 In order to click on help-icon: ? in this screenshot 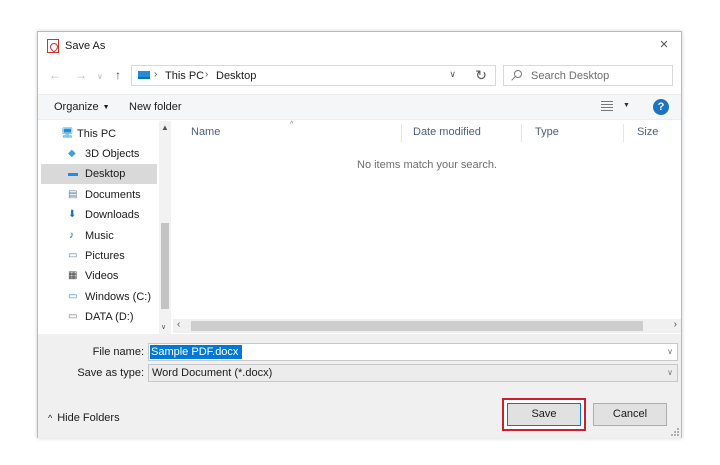, I will do `click(661, 107)`.